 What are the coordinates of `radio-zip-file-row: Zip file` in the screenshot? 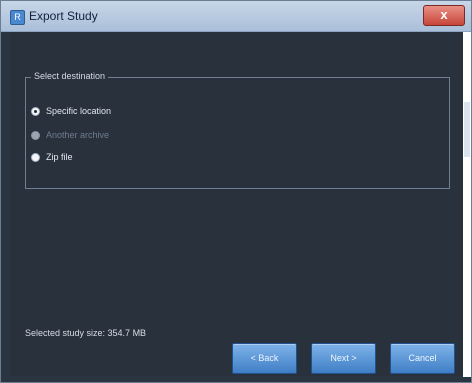 It's located at (52, 157).